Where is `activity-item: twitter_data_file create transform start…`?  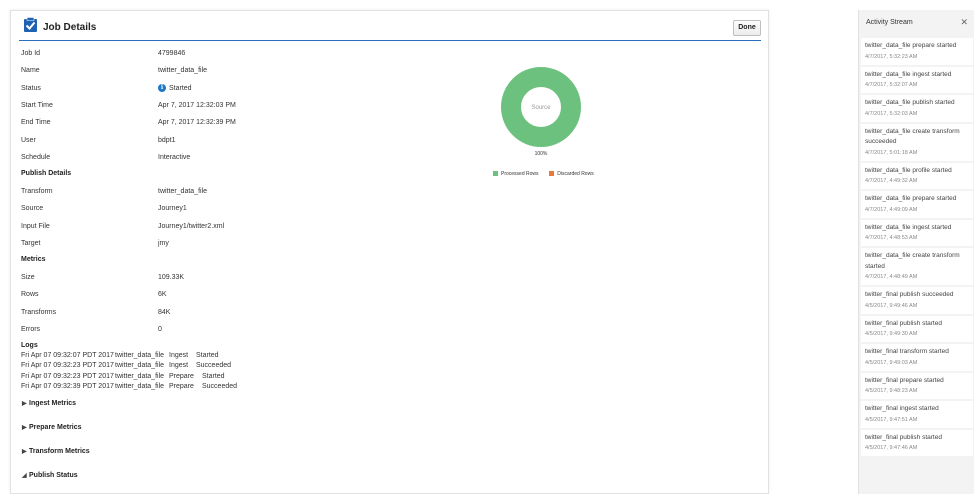
activity-item: twitter_data_file create transform start… is located at coordinates (917, 266).